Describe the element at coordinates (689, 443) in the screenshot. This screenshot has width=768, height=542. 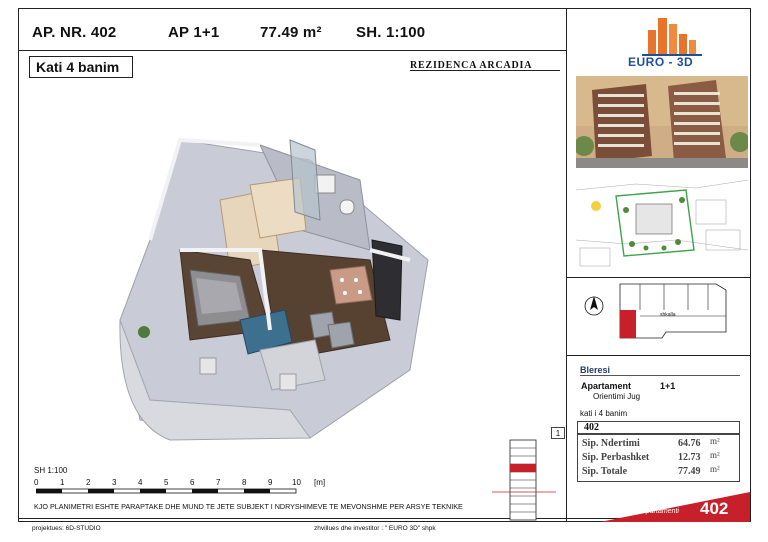
I see `area-value-construction: 64.76` at that location.